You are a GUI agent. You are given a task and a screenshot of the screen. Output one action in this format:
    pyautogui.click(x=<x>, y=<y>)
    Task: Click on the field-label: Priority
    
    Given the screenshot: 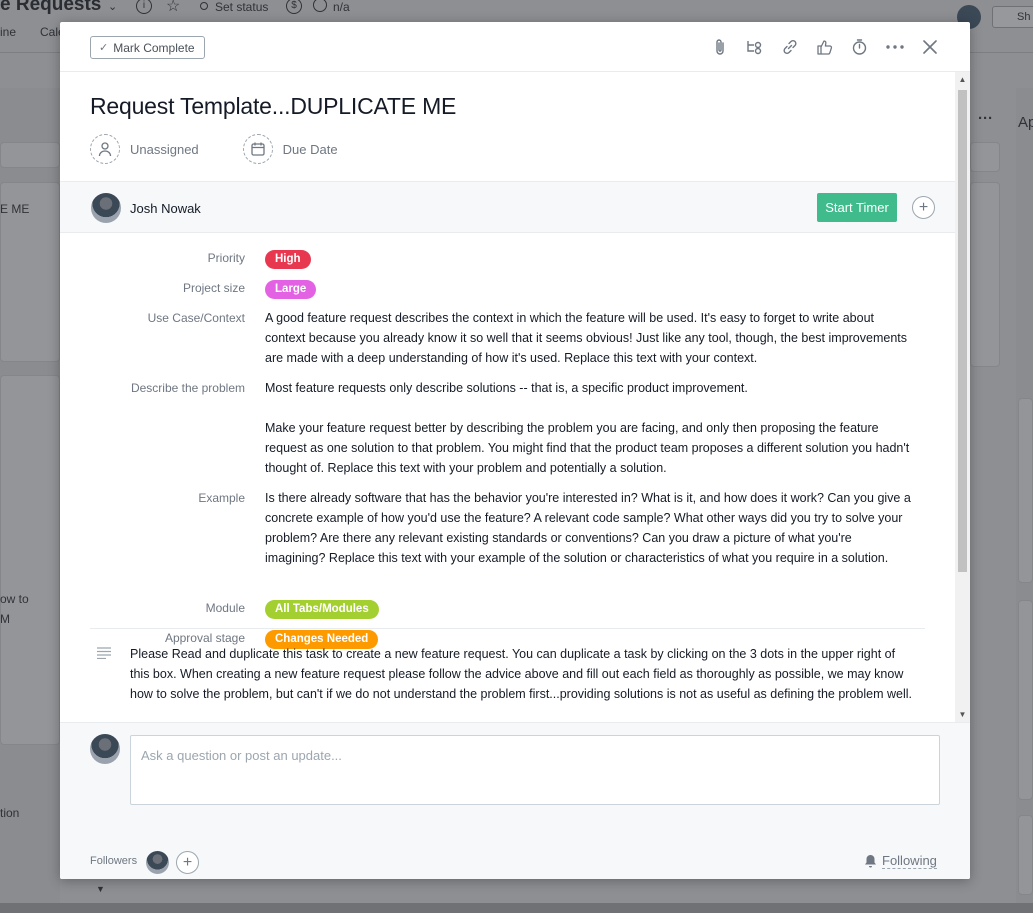 What is the action you would take?
    pyautogui.click(x=226, y=258)
    